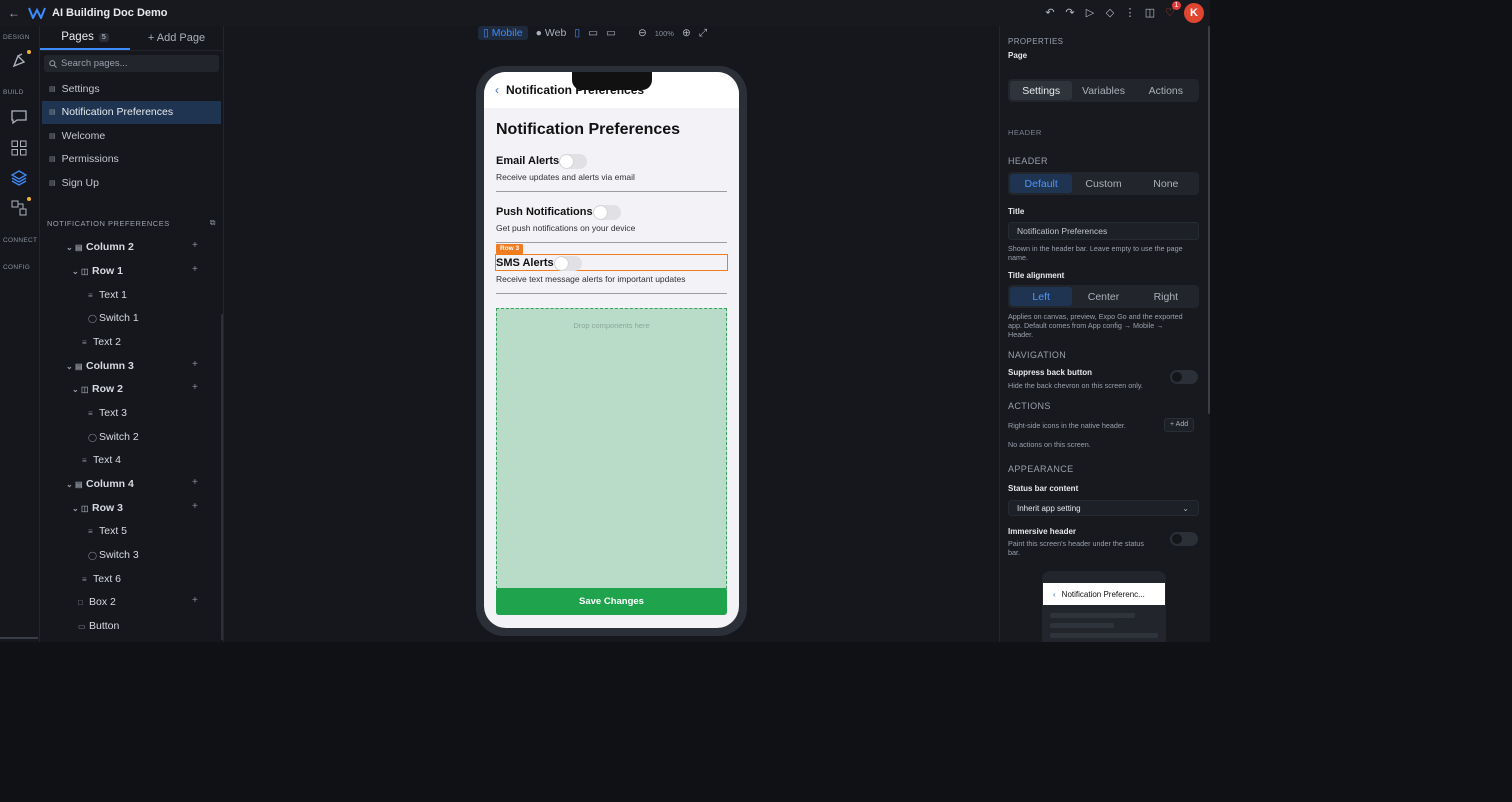 The width and height of the screenshot is (1512, 802). Describe the element at coordinates (14, 13) in the screenshot. I see `back-arrow-icon: ←` at that location.